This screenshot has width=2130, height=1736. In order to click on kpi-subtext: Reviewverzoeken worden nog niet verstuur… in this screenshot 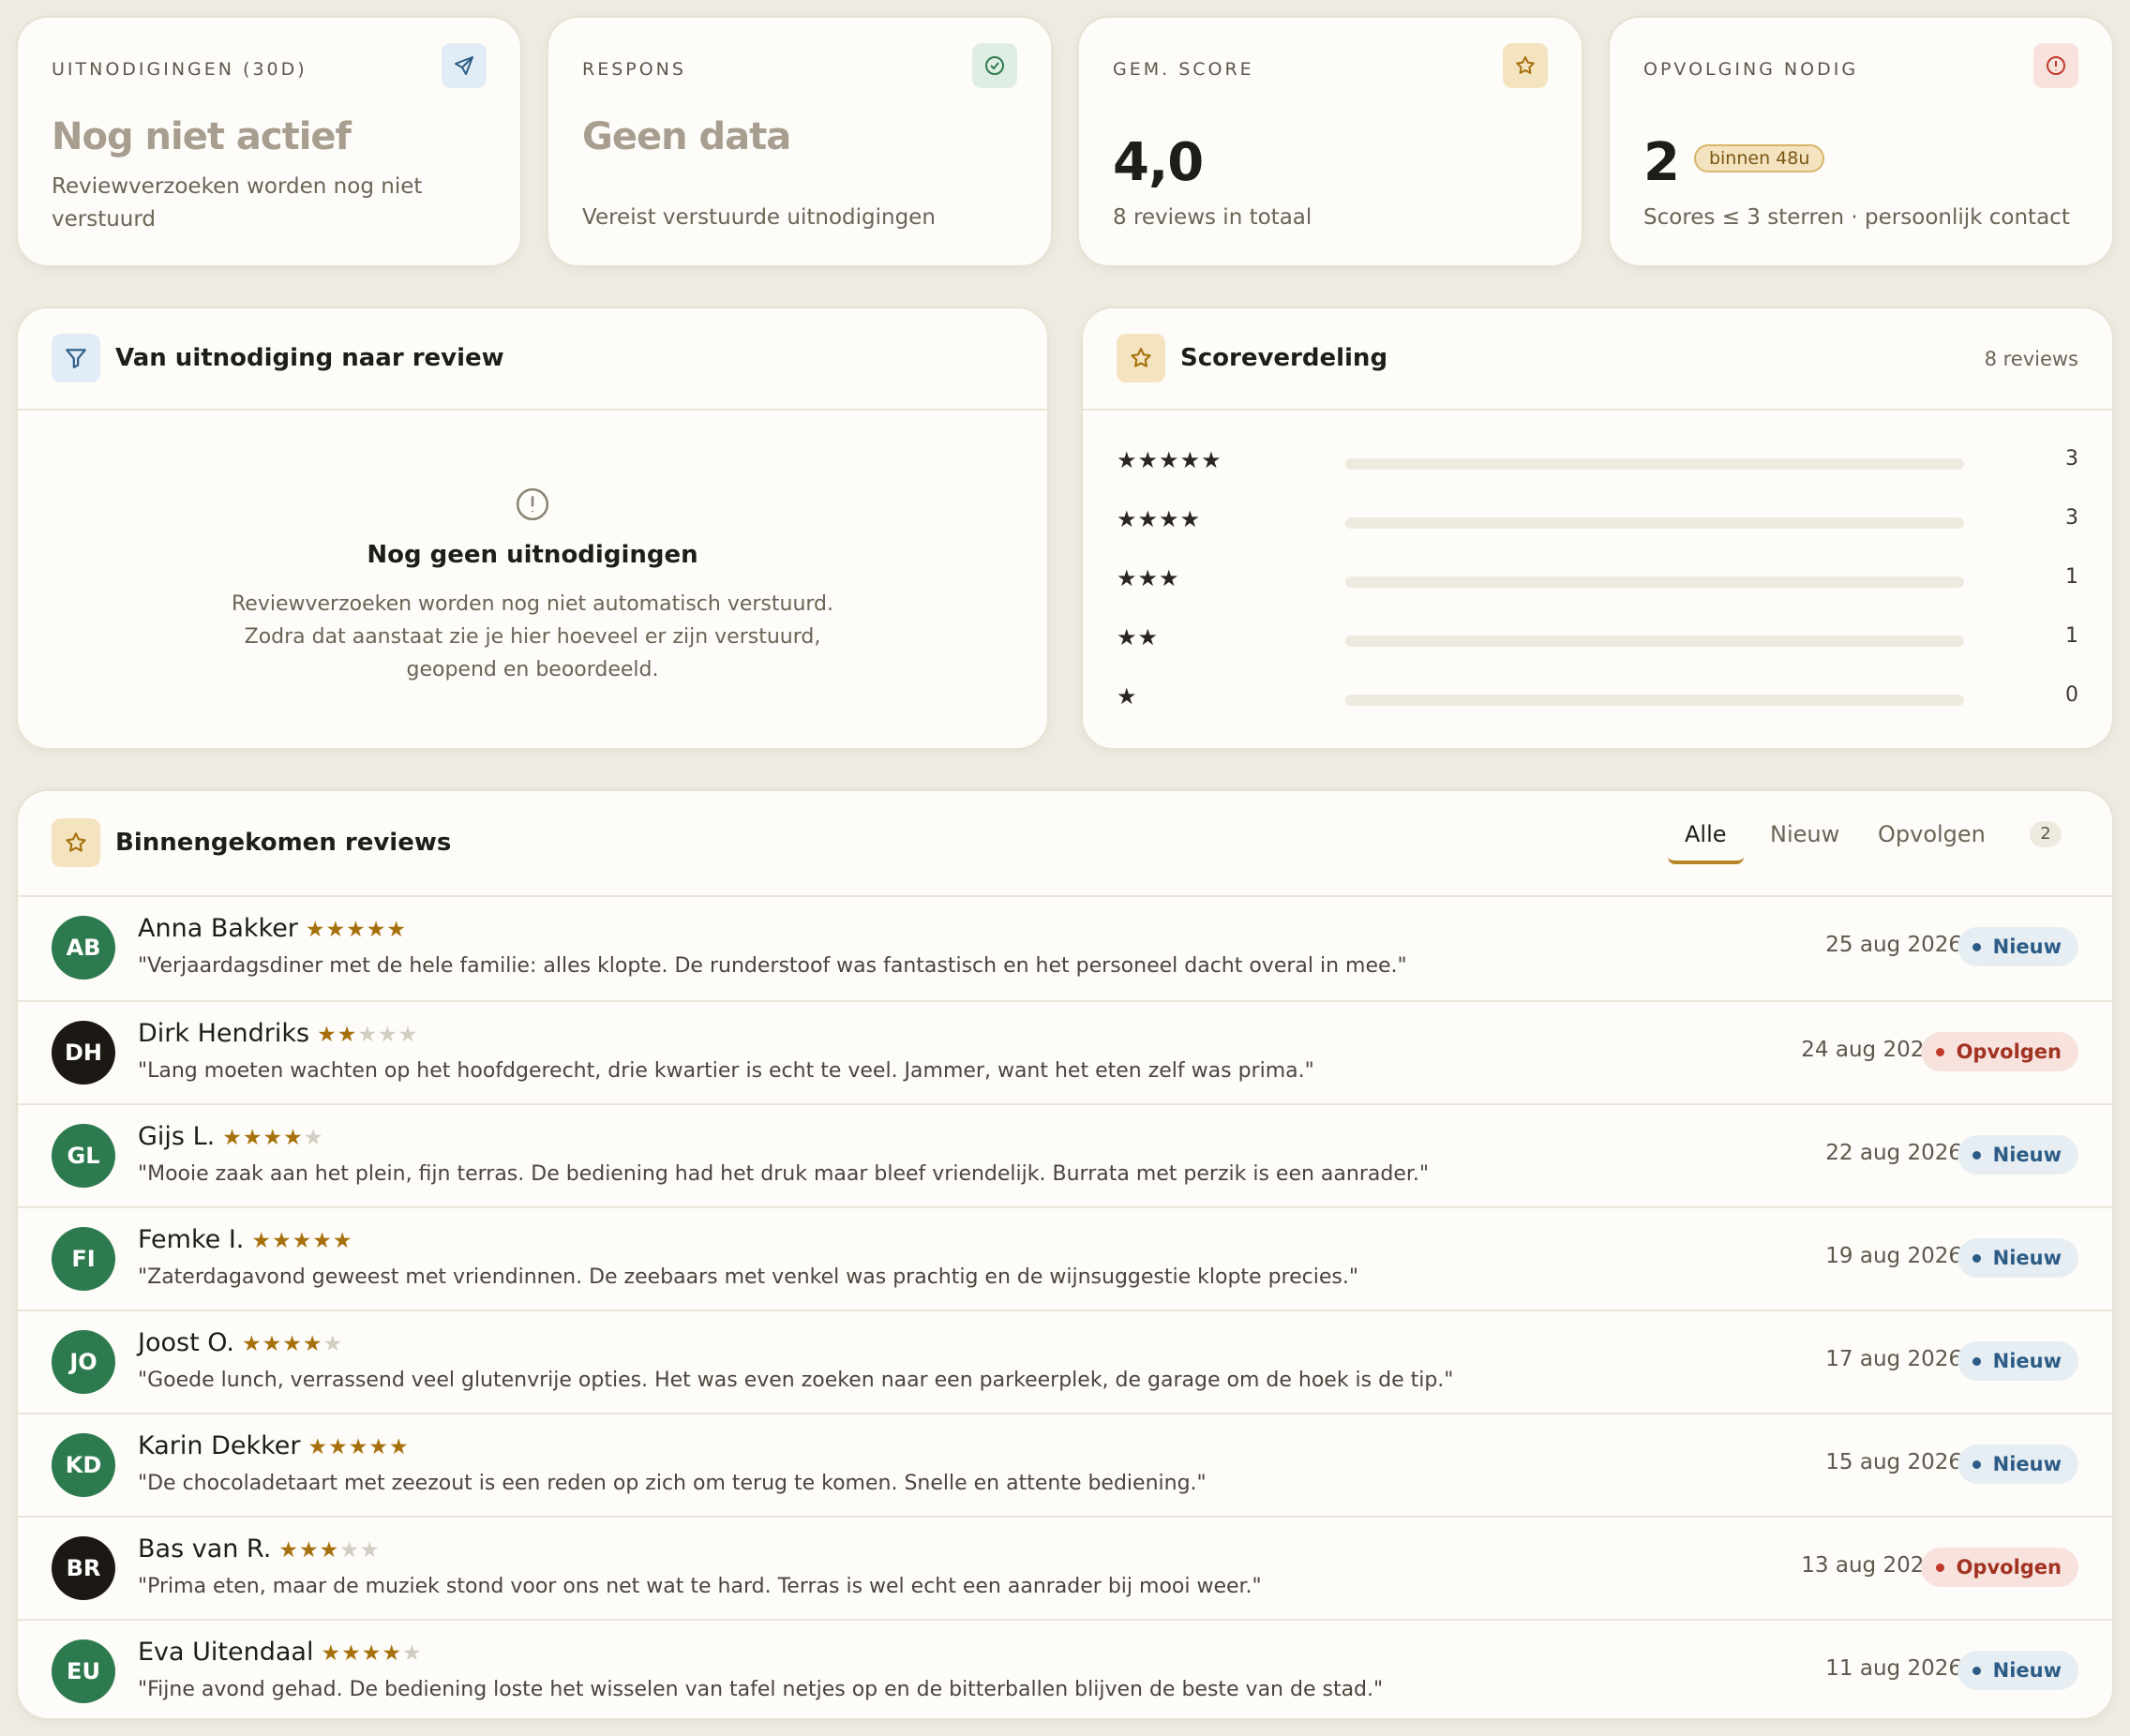, I will do `click(237, 203)`.